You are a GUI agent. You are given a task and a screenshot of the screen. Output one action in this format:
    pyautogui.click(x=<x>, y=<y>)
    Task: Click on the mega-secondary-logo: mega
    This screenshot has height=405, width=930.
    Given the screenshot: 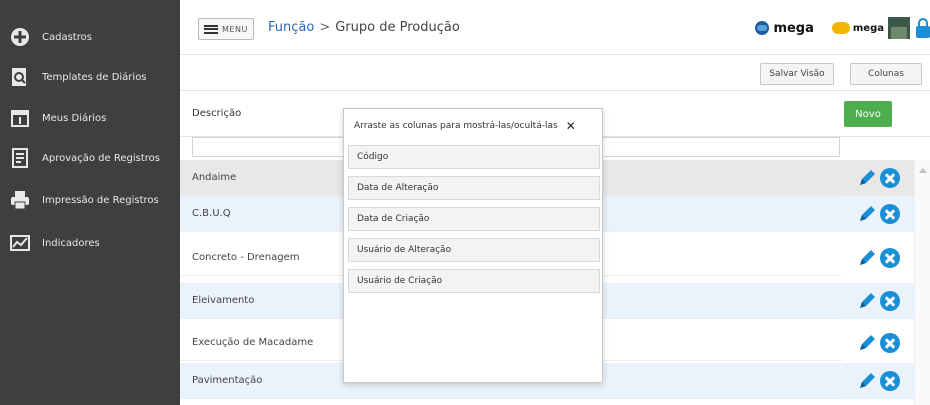 What is the action you would take?
    pyautogui.click(x=857, y=28)
    